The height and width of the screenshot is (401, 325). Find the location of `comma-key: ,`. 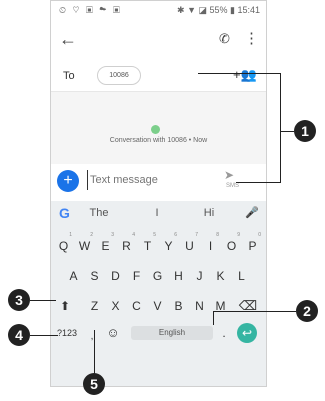

comma-key: , is located at coordinates (92, 337).